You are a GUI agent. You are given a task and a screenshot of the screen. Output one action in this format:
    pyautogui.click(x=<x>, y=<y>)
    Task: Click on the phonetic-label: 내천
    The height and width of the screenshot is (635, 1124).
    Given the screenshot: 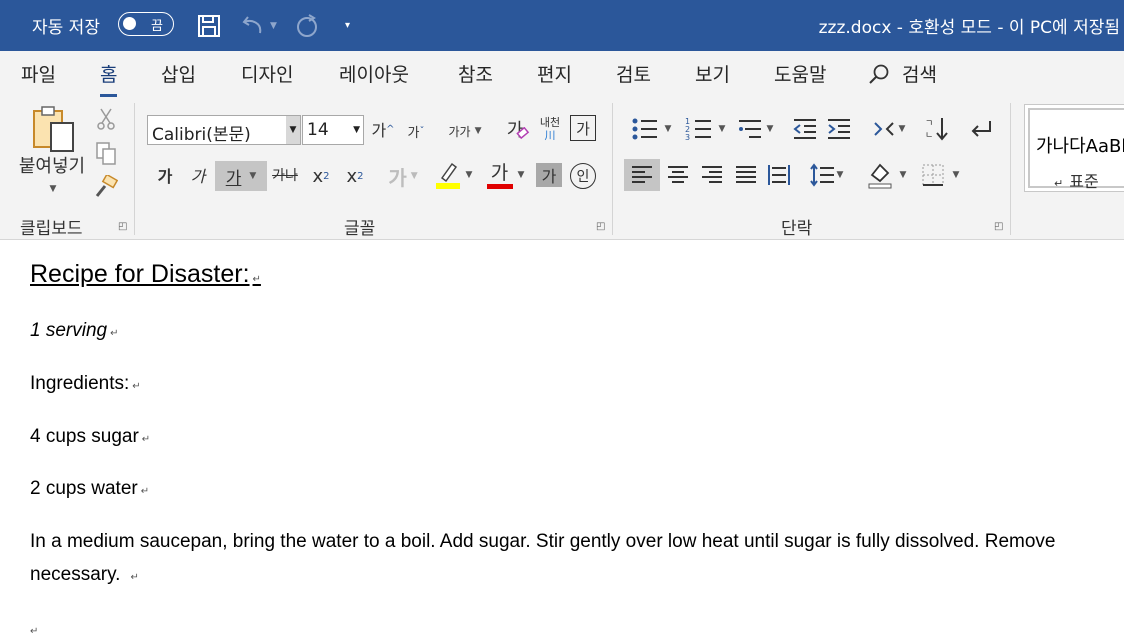 What is the action you would take?
    pyautogui.click(x=550, y=122)
    